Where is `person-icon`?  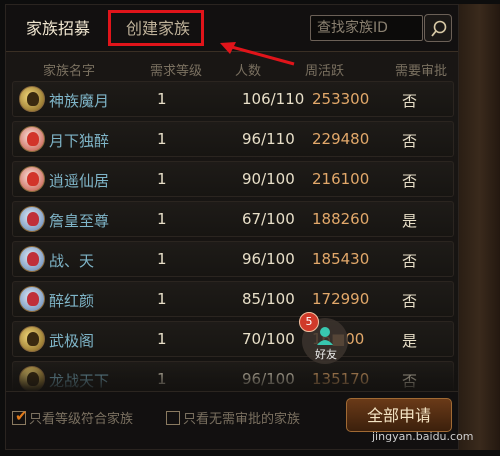
person-icon is located at coordinates (325, 336).